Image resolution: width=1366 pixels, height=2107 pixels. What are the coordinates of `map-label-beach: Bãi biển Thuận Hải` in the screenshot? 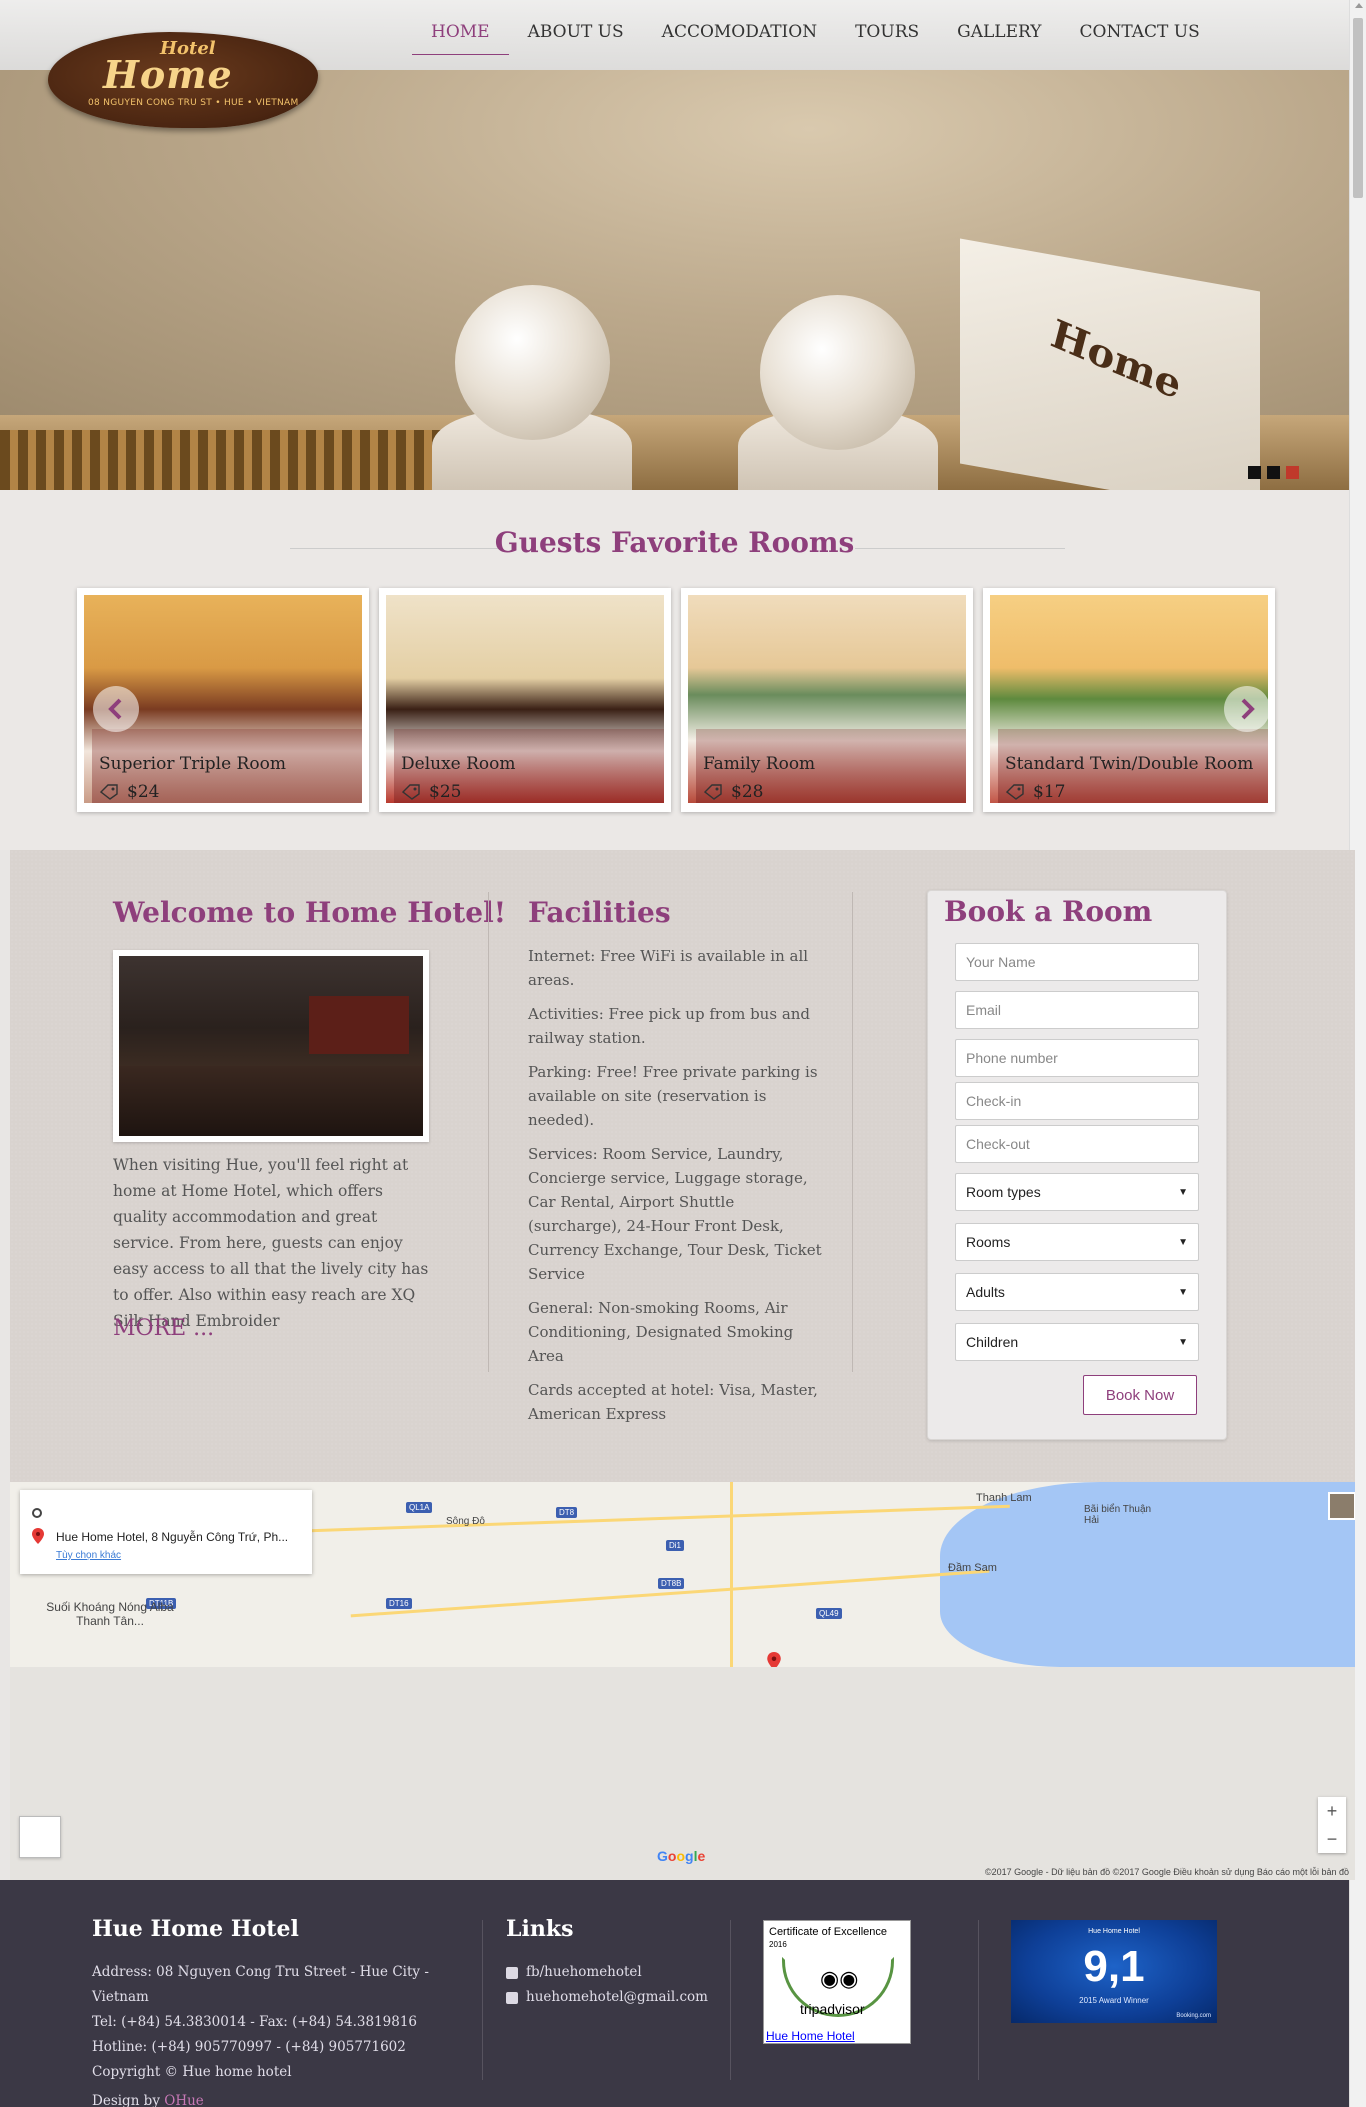 It's located at (1118, 1515).